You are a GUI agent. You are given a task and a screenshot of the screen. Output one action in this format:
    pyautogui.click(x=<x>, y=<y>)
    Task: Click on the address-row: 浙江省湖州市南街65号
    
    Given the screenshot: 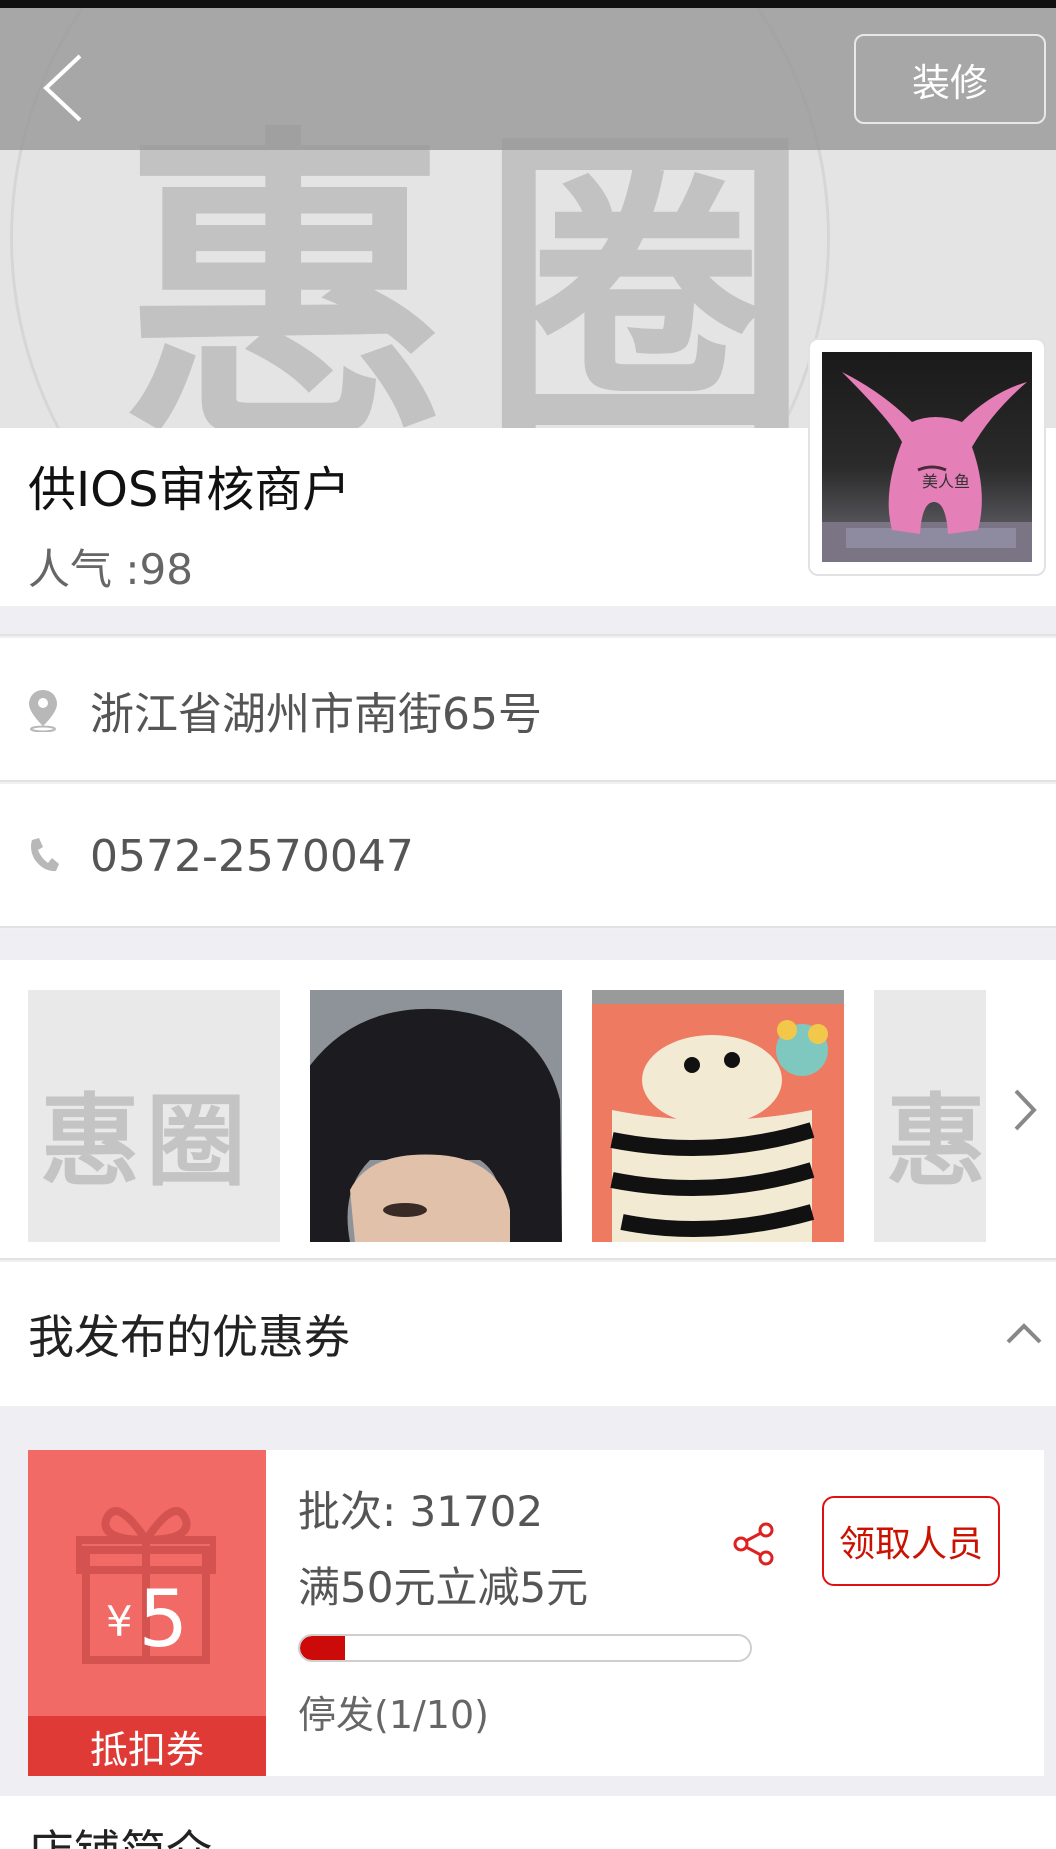 What is the action you would take?
    pyautogui.click(x=528, y=710)
    